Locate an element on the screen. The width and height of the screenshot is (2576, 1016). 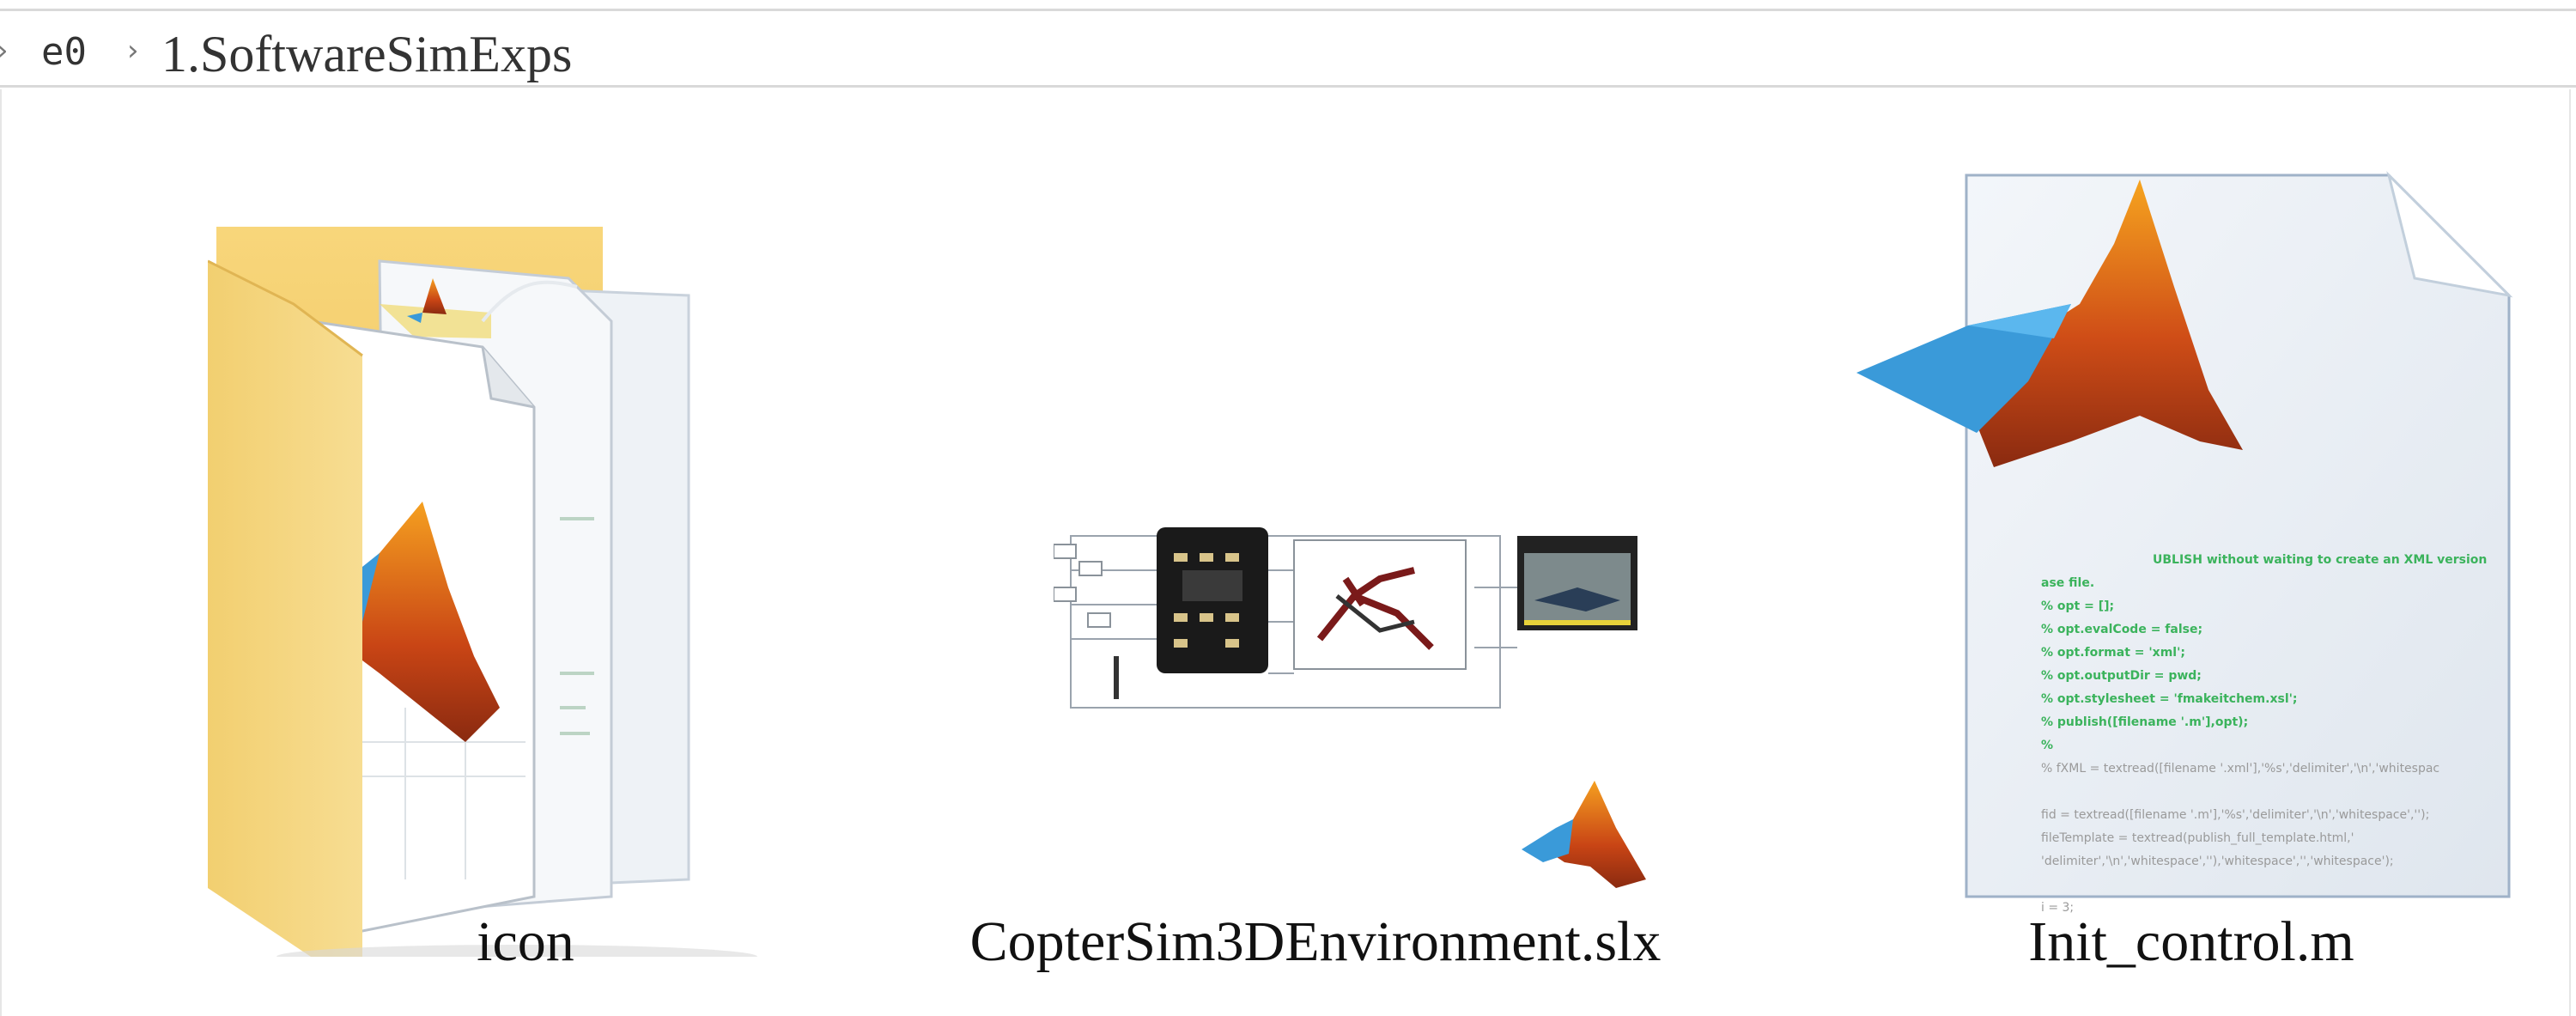
matlab-logo-icon is located at coordinates (1586, 832).